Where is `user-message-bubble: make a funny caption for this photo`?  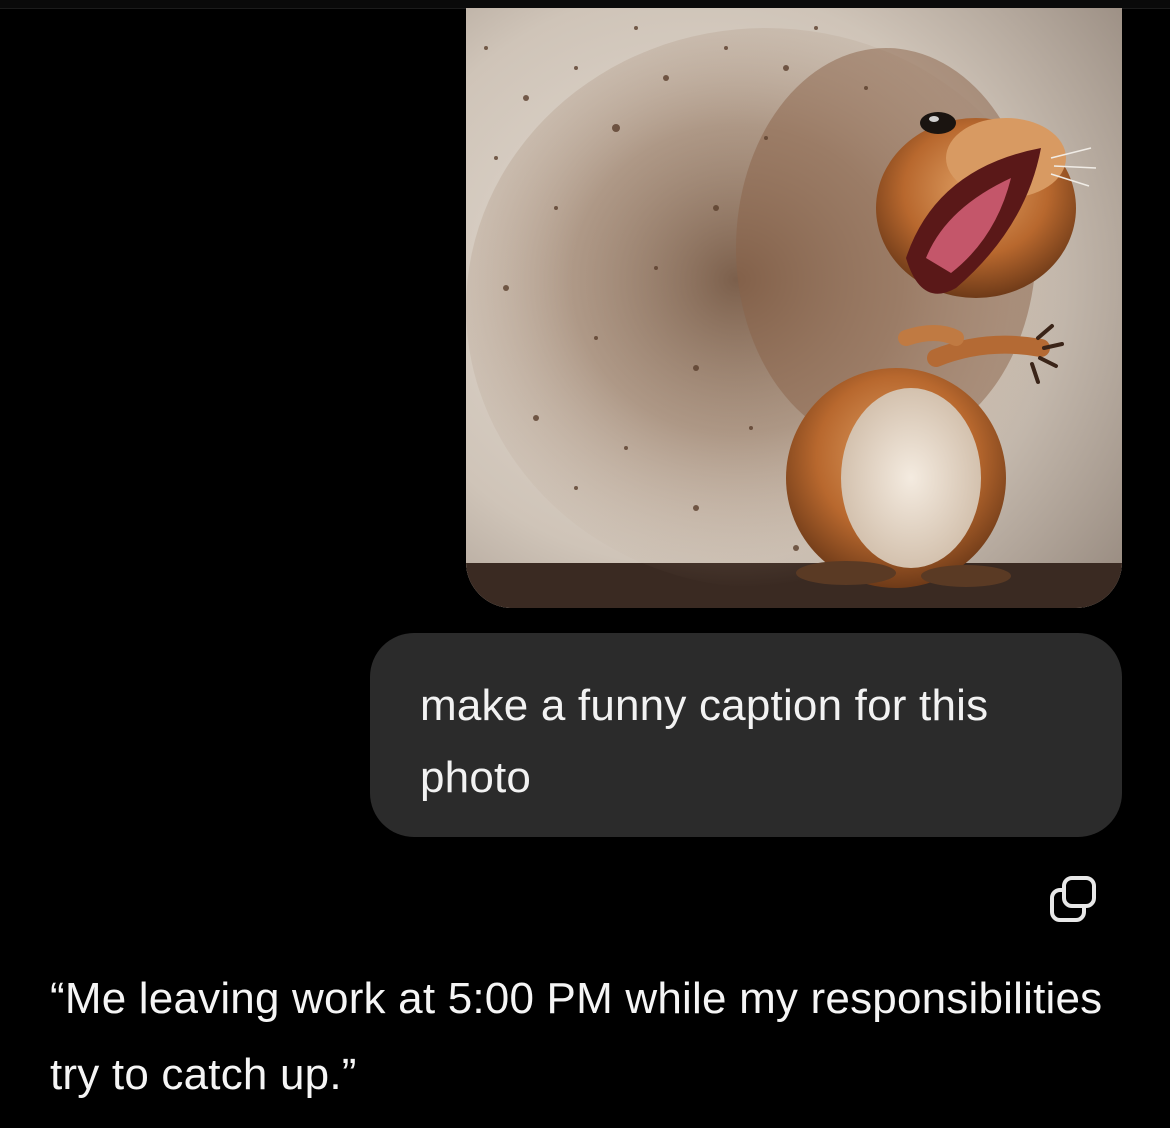
user-message-bubble: make a funny caption for this photo is located at coordinates (746, 735).